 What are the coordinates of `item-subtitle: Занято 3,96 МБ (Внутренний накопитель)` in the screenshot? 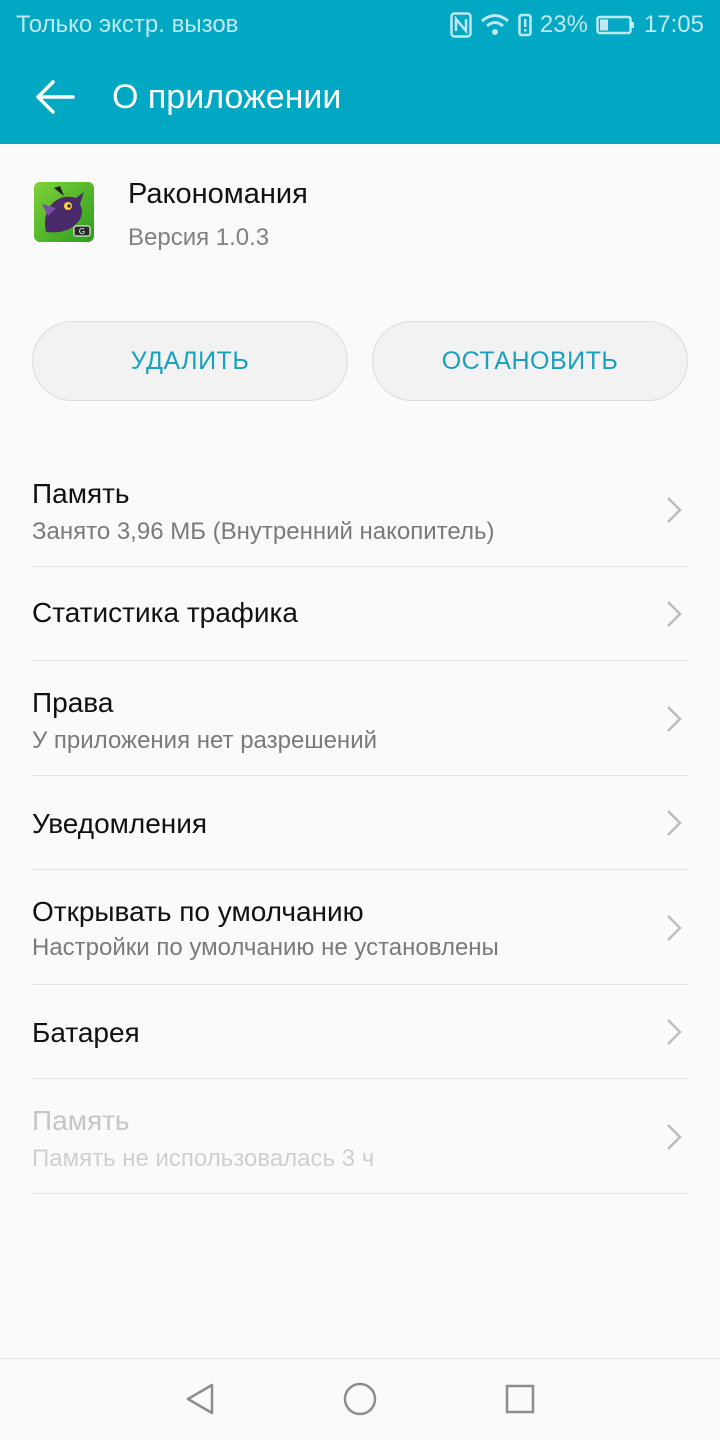 It's located at (263, 531).